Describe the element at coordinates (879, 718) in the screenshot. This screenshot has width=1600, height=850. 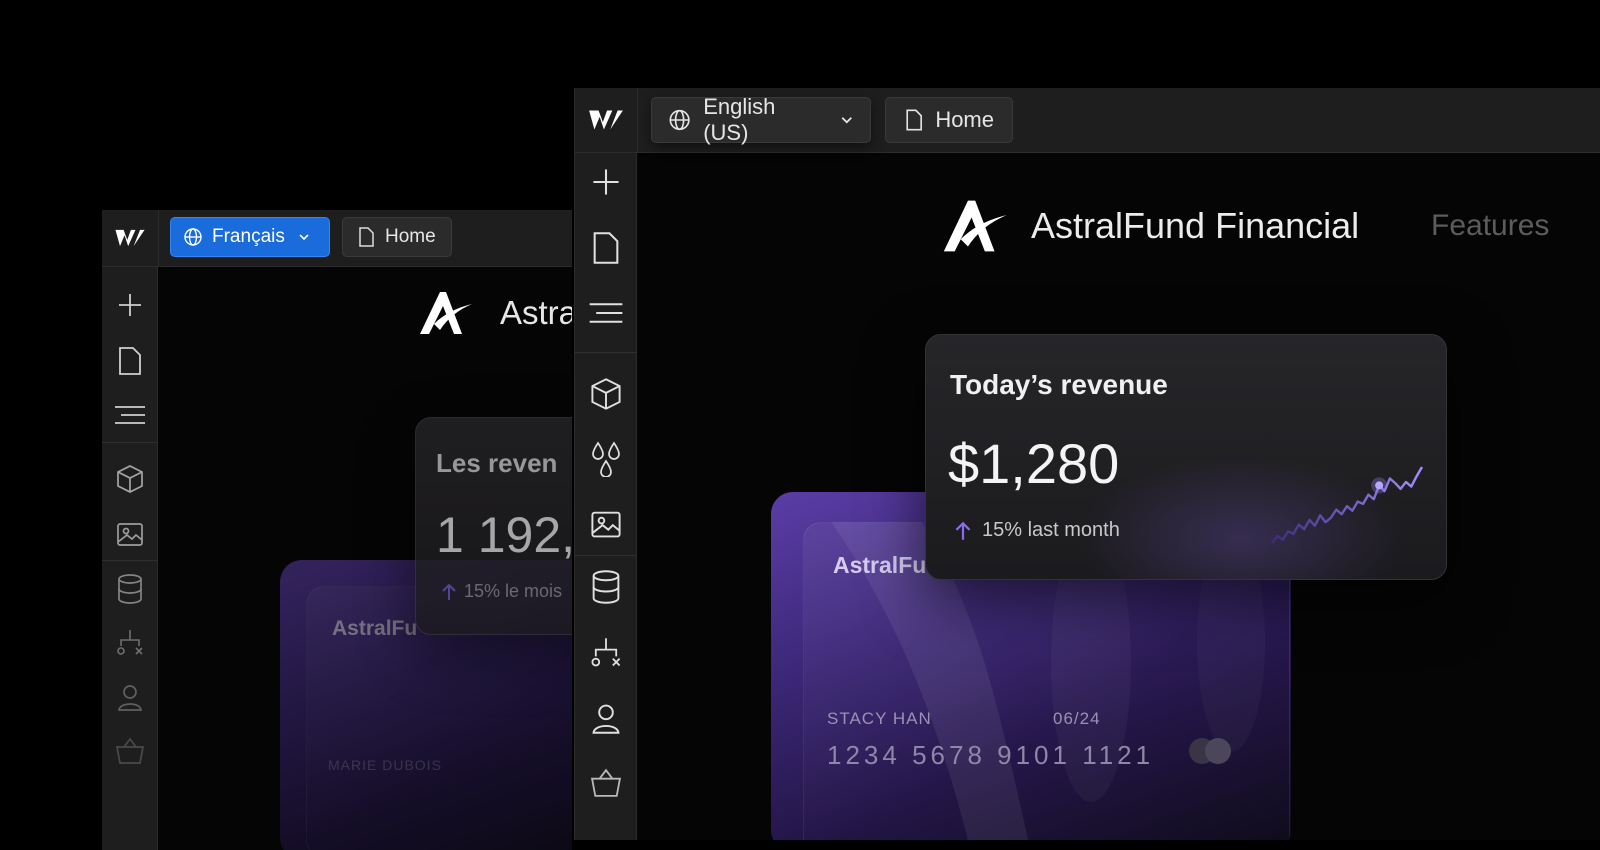
I see `card-holder: STACY HAN` at that location.